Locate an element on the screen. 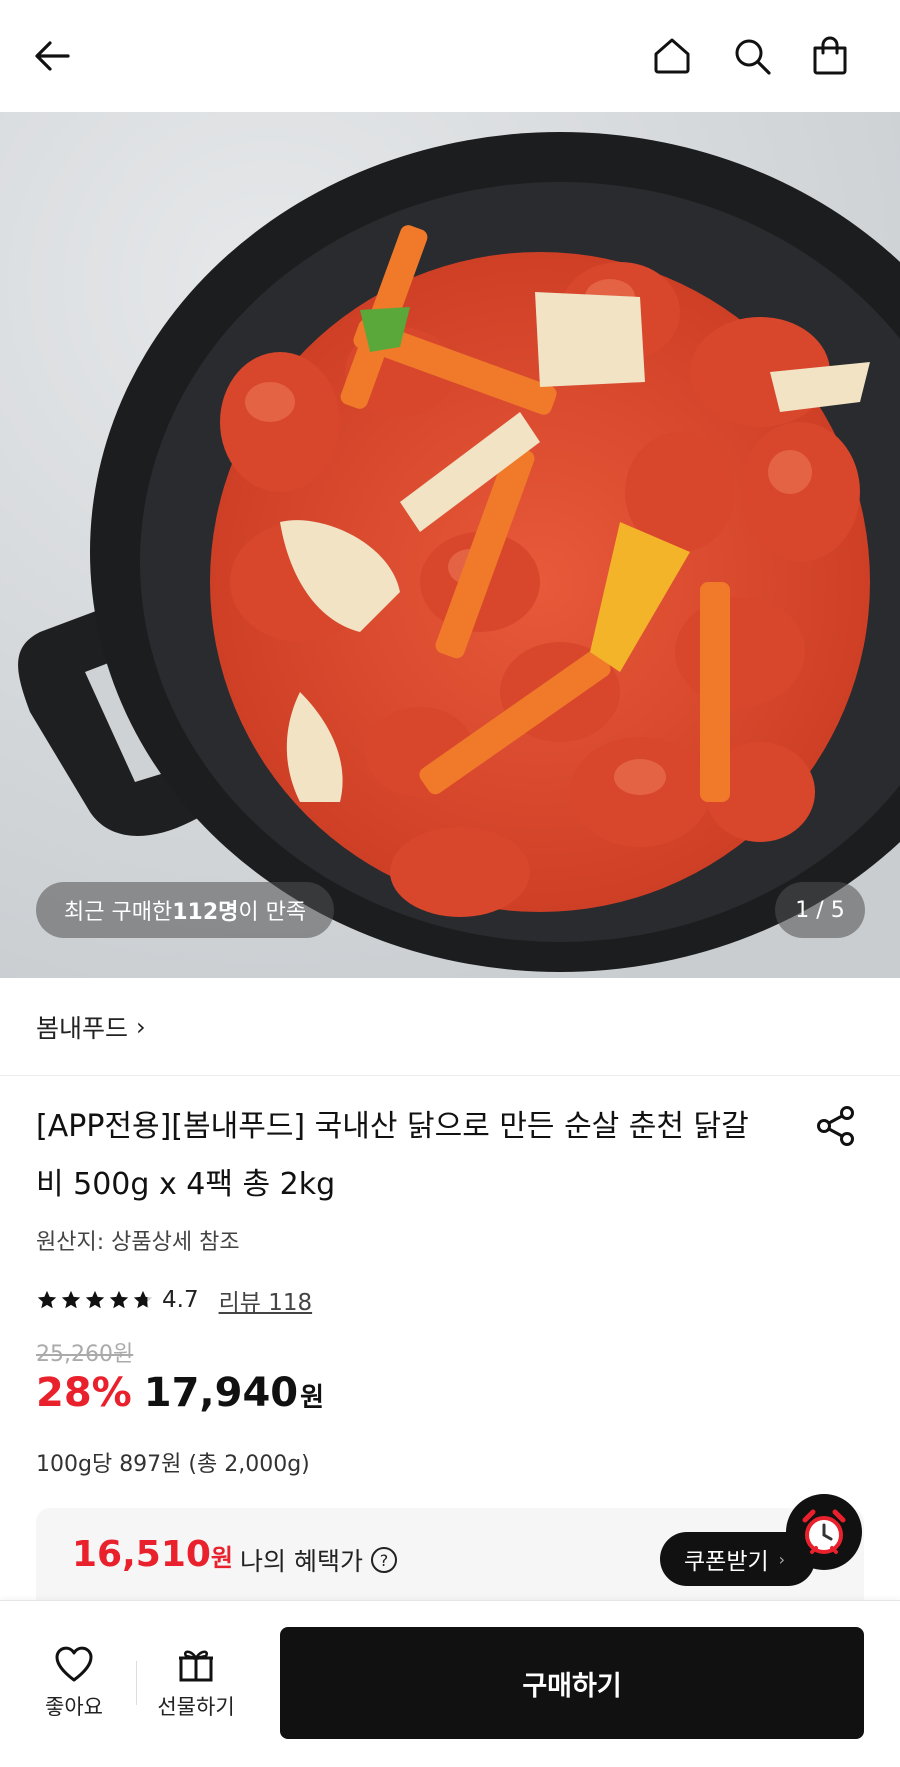 The height and width of the screenshot is (1767, 900). like-label: 좋아요 is located at coordinates (74, 1707).